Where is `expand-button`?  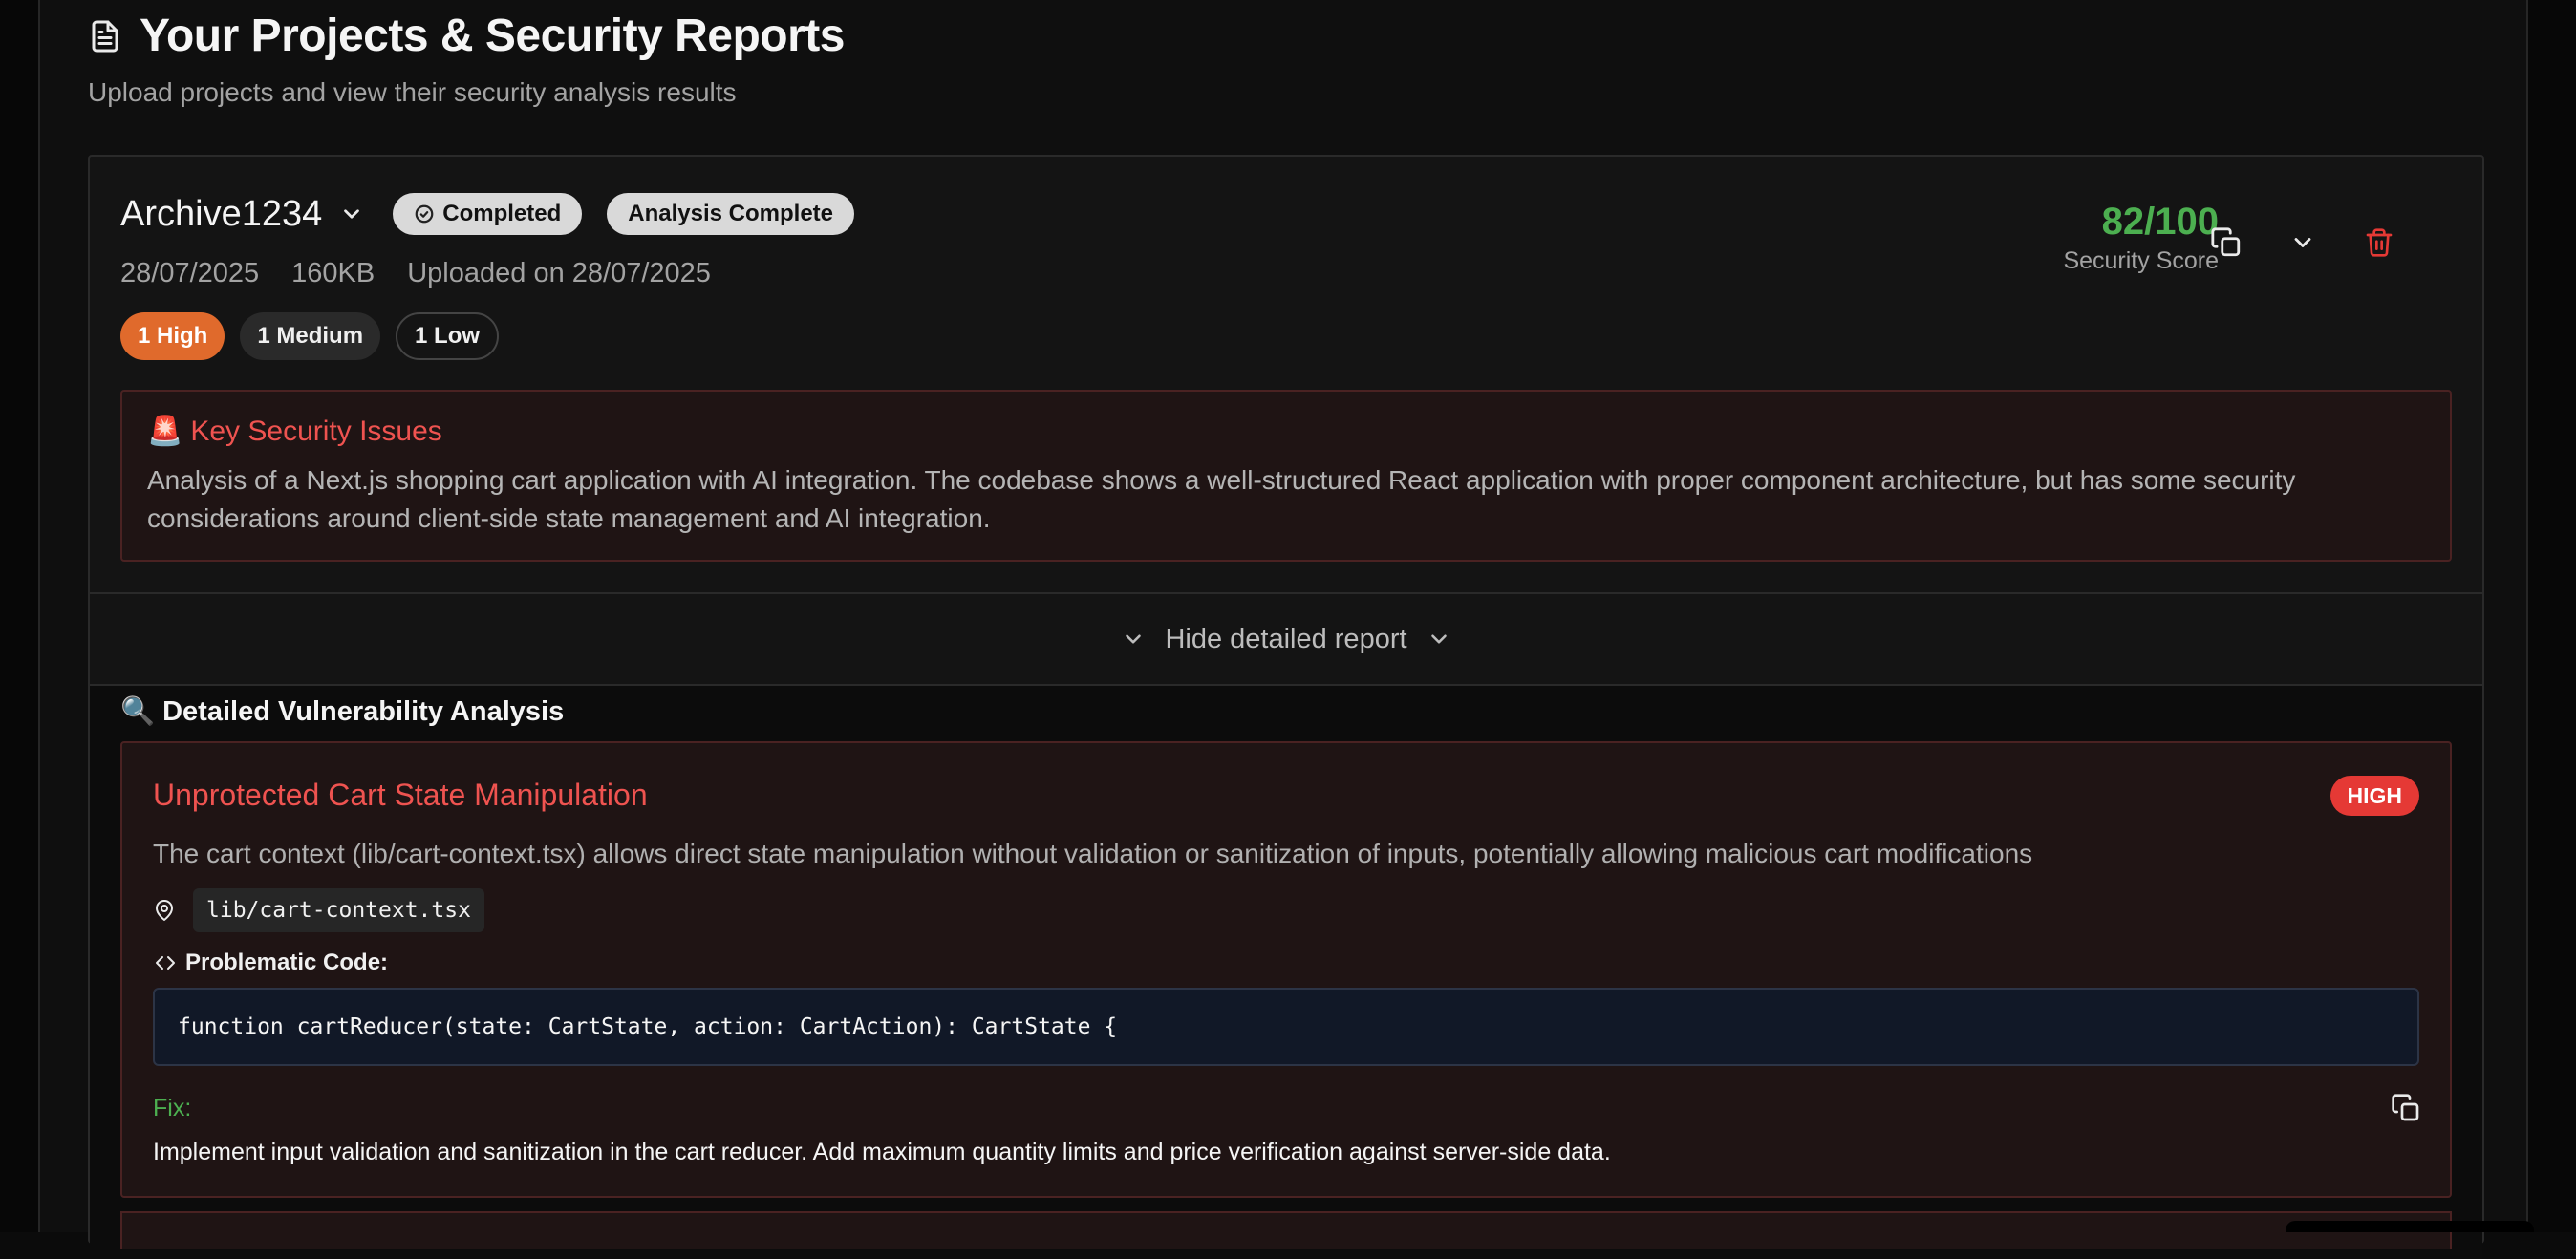 expand-button is located at coordinates (2303, 243).